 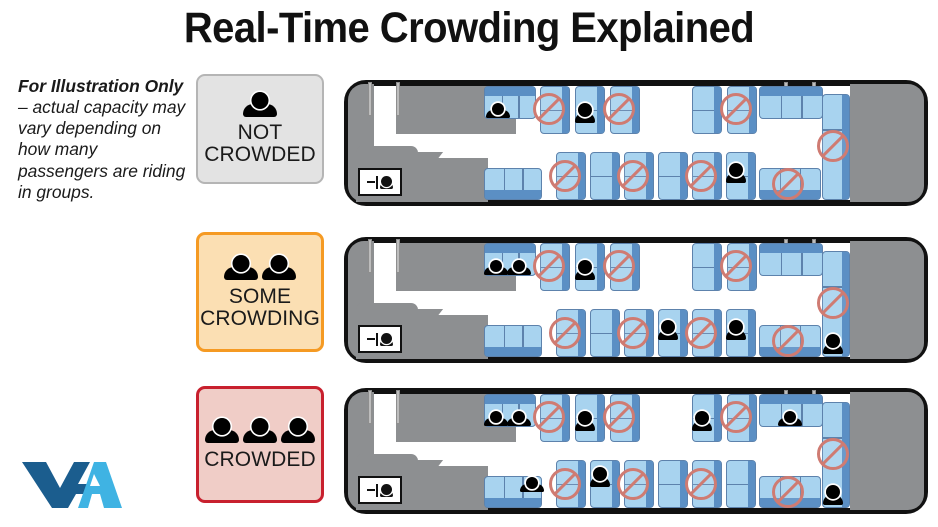 I want to click on legend-label-not-crowded-line2: CROWDED, so click(x=260, y=154).